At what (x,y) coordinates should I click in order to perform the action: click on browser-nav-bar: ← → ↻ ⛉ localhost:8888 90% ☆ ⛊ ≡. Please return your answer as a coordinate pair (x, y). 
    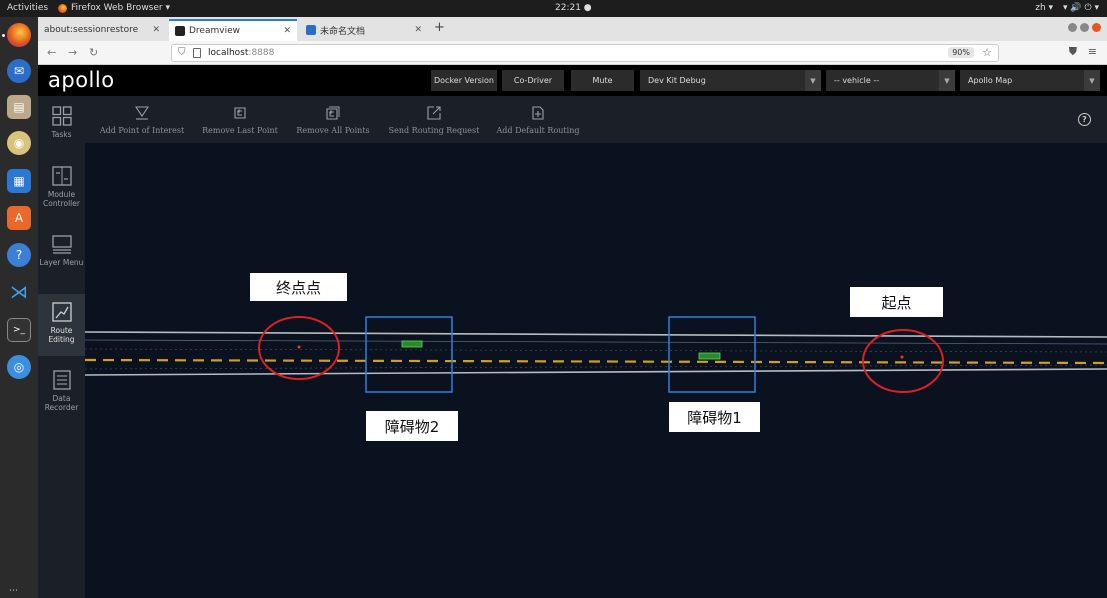
    Looking at the image, I should click on (572, 53).